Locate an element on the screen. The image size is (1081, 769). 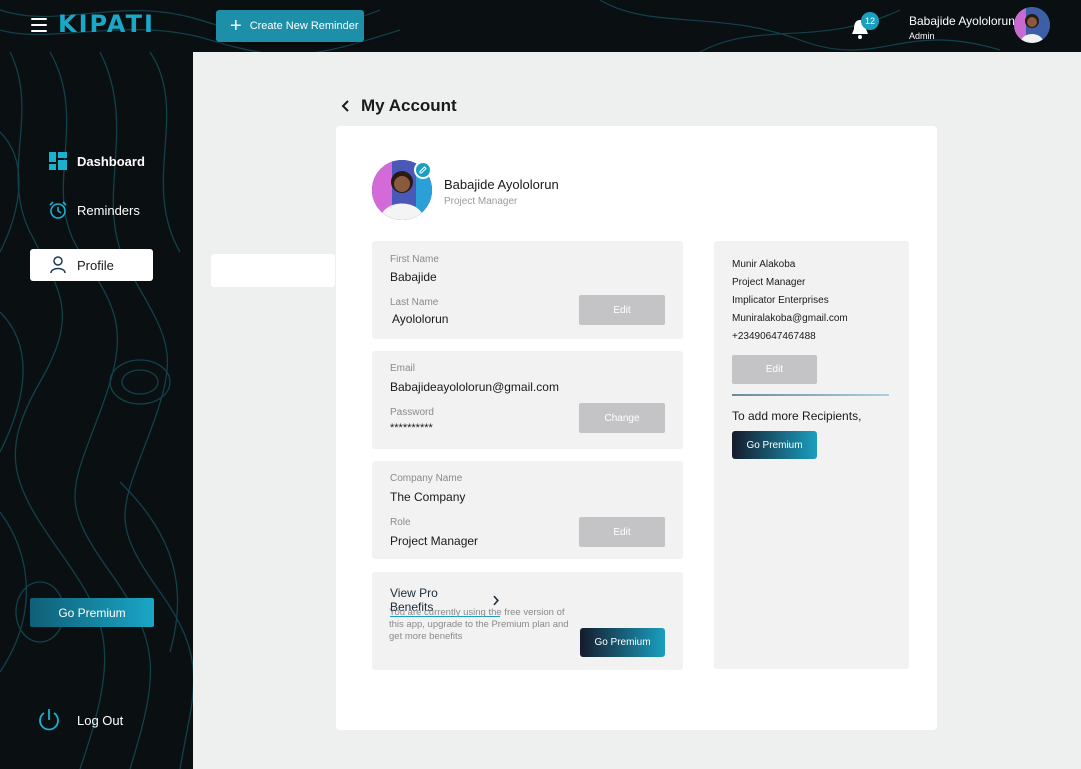
menu-icon is located at coordinates (39, 25).